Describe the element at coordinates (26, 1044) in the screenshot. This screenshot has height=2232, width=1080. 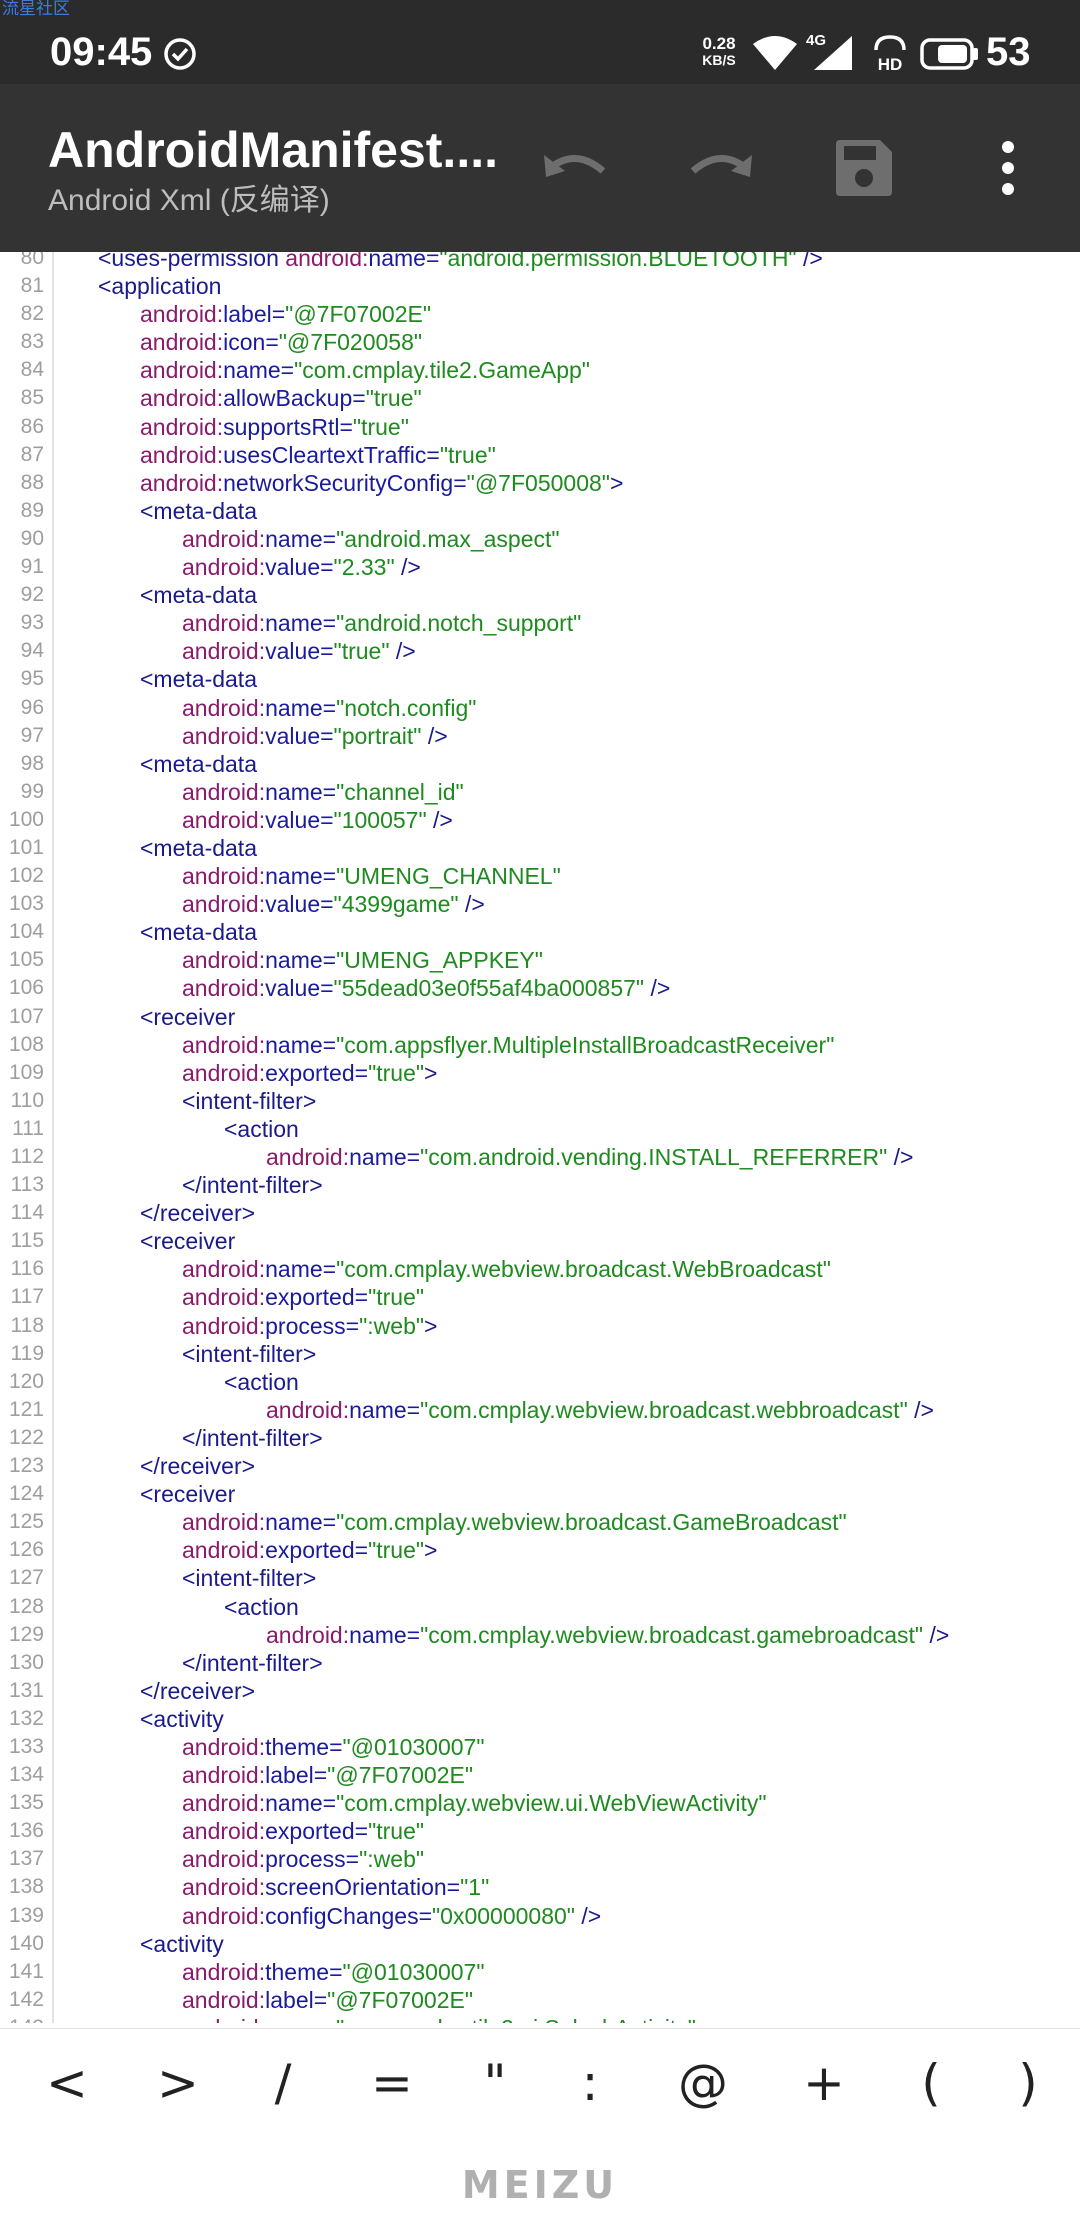
I see `line-number: 108` at that location.